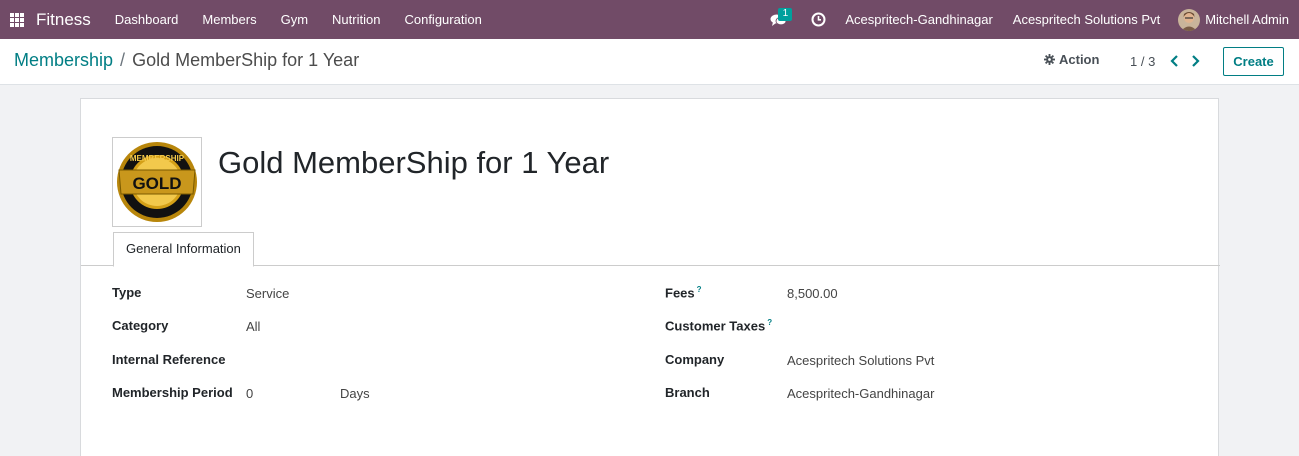 This screenshot has width=1299, height=456. I want to click on menu-configuration: Configuration, so click(442, 19).